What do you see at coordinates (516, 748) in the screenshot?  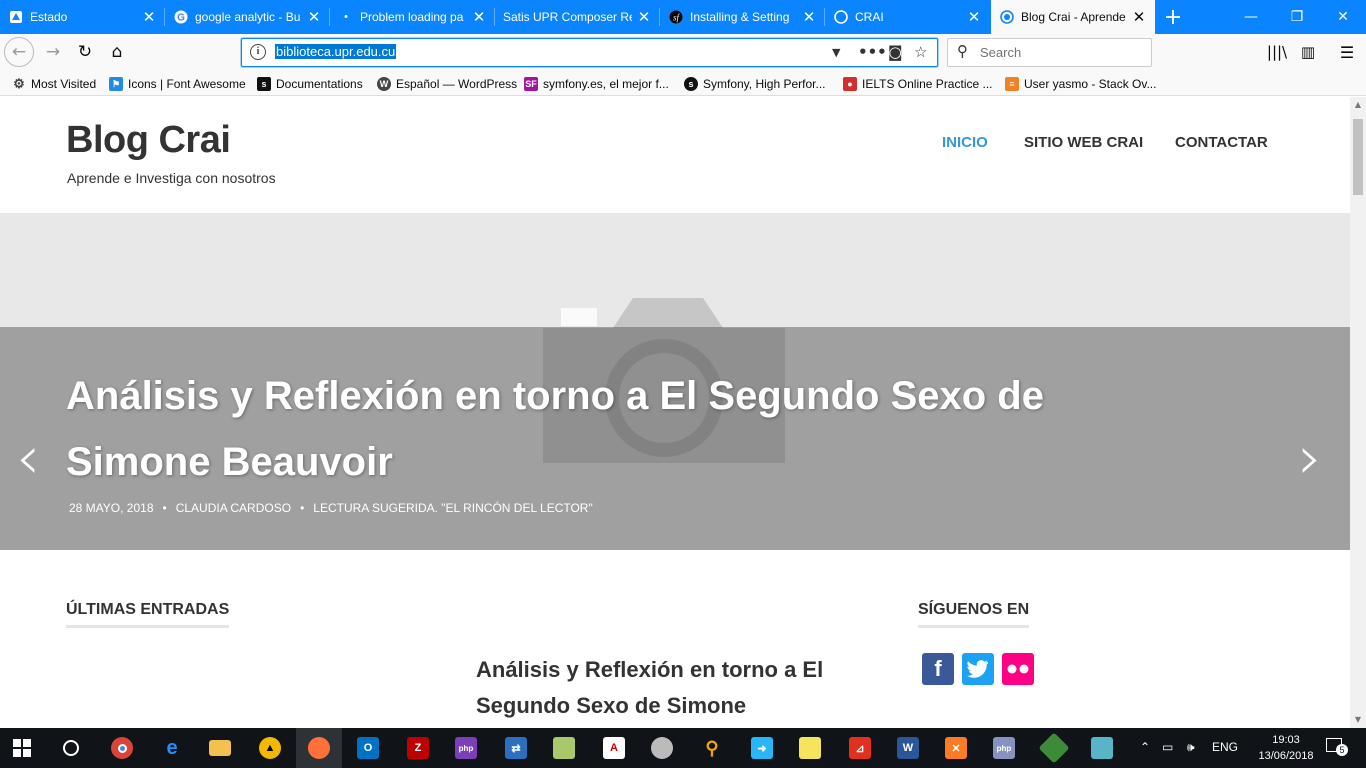 I see `network-app-icon: ⇄` at bounding box center [516, 748].